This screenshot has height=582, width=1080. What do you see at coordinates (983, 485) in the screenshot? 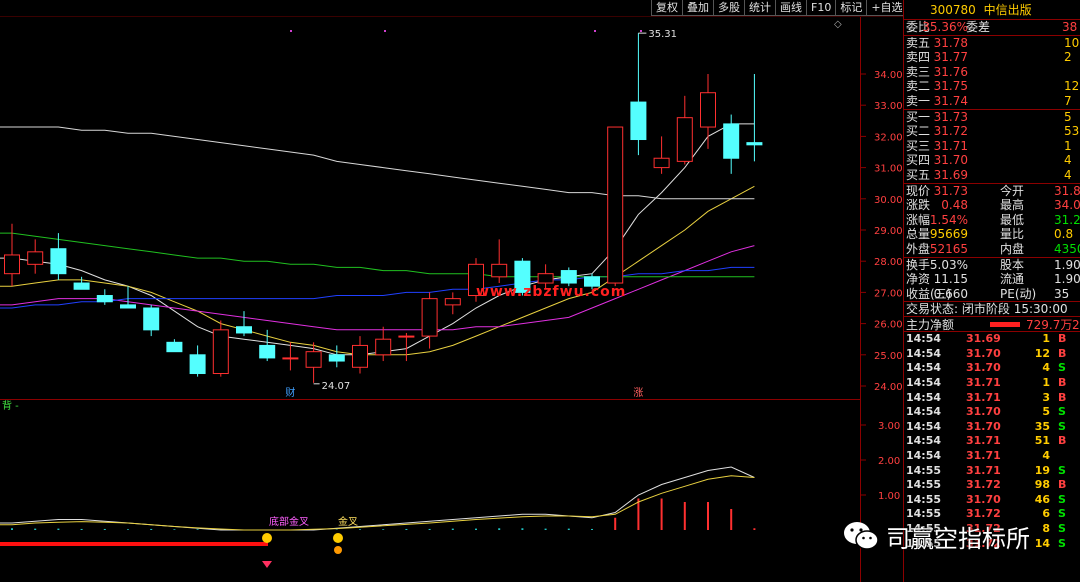
I see `tick-price: 31.72` at bounding box center [983, 485].